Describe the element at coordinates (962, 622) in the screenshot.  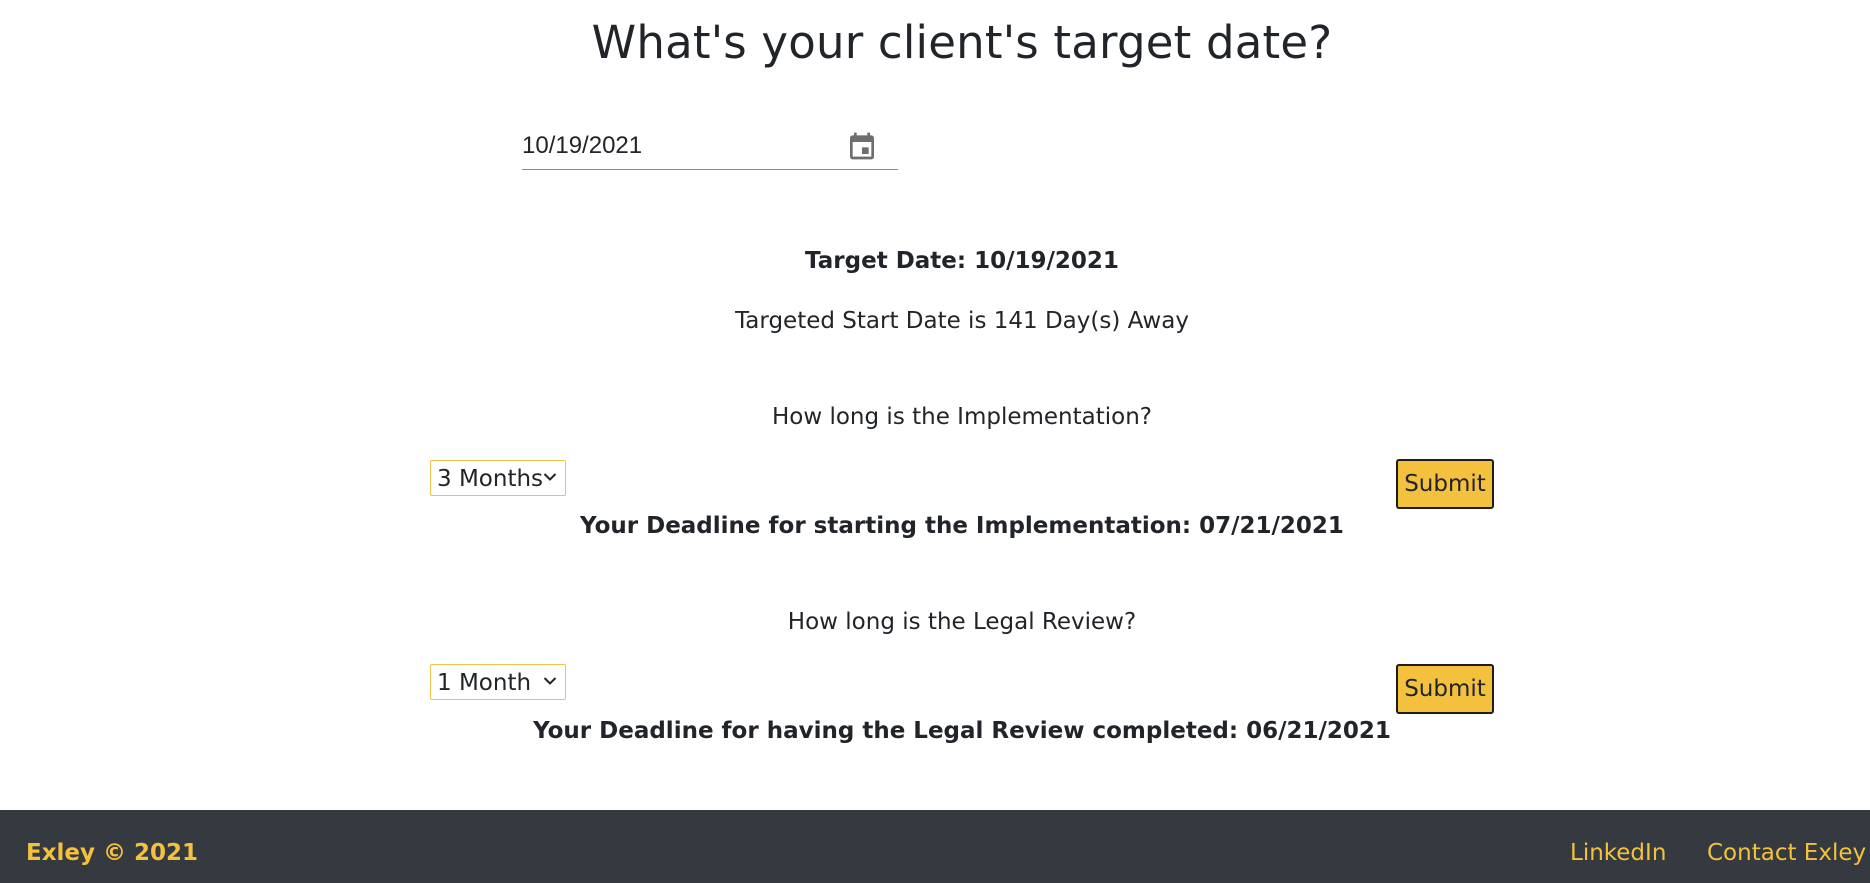
I see `legal-review-question: How long is the Legal Review?` at that location.